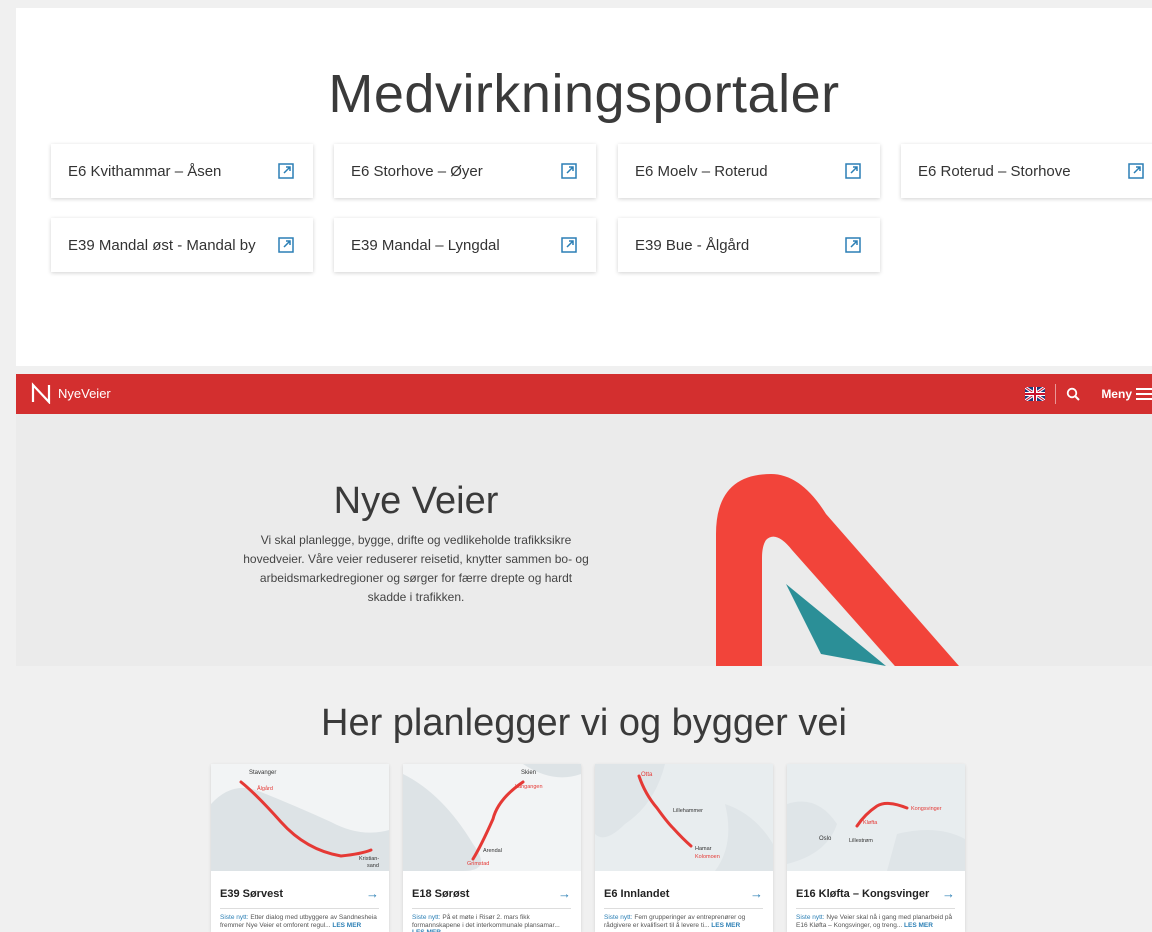  Describe the element at coordinates (1056, 394) in the screenshot. I see `header-divider` at that location.